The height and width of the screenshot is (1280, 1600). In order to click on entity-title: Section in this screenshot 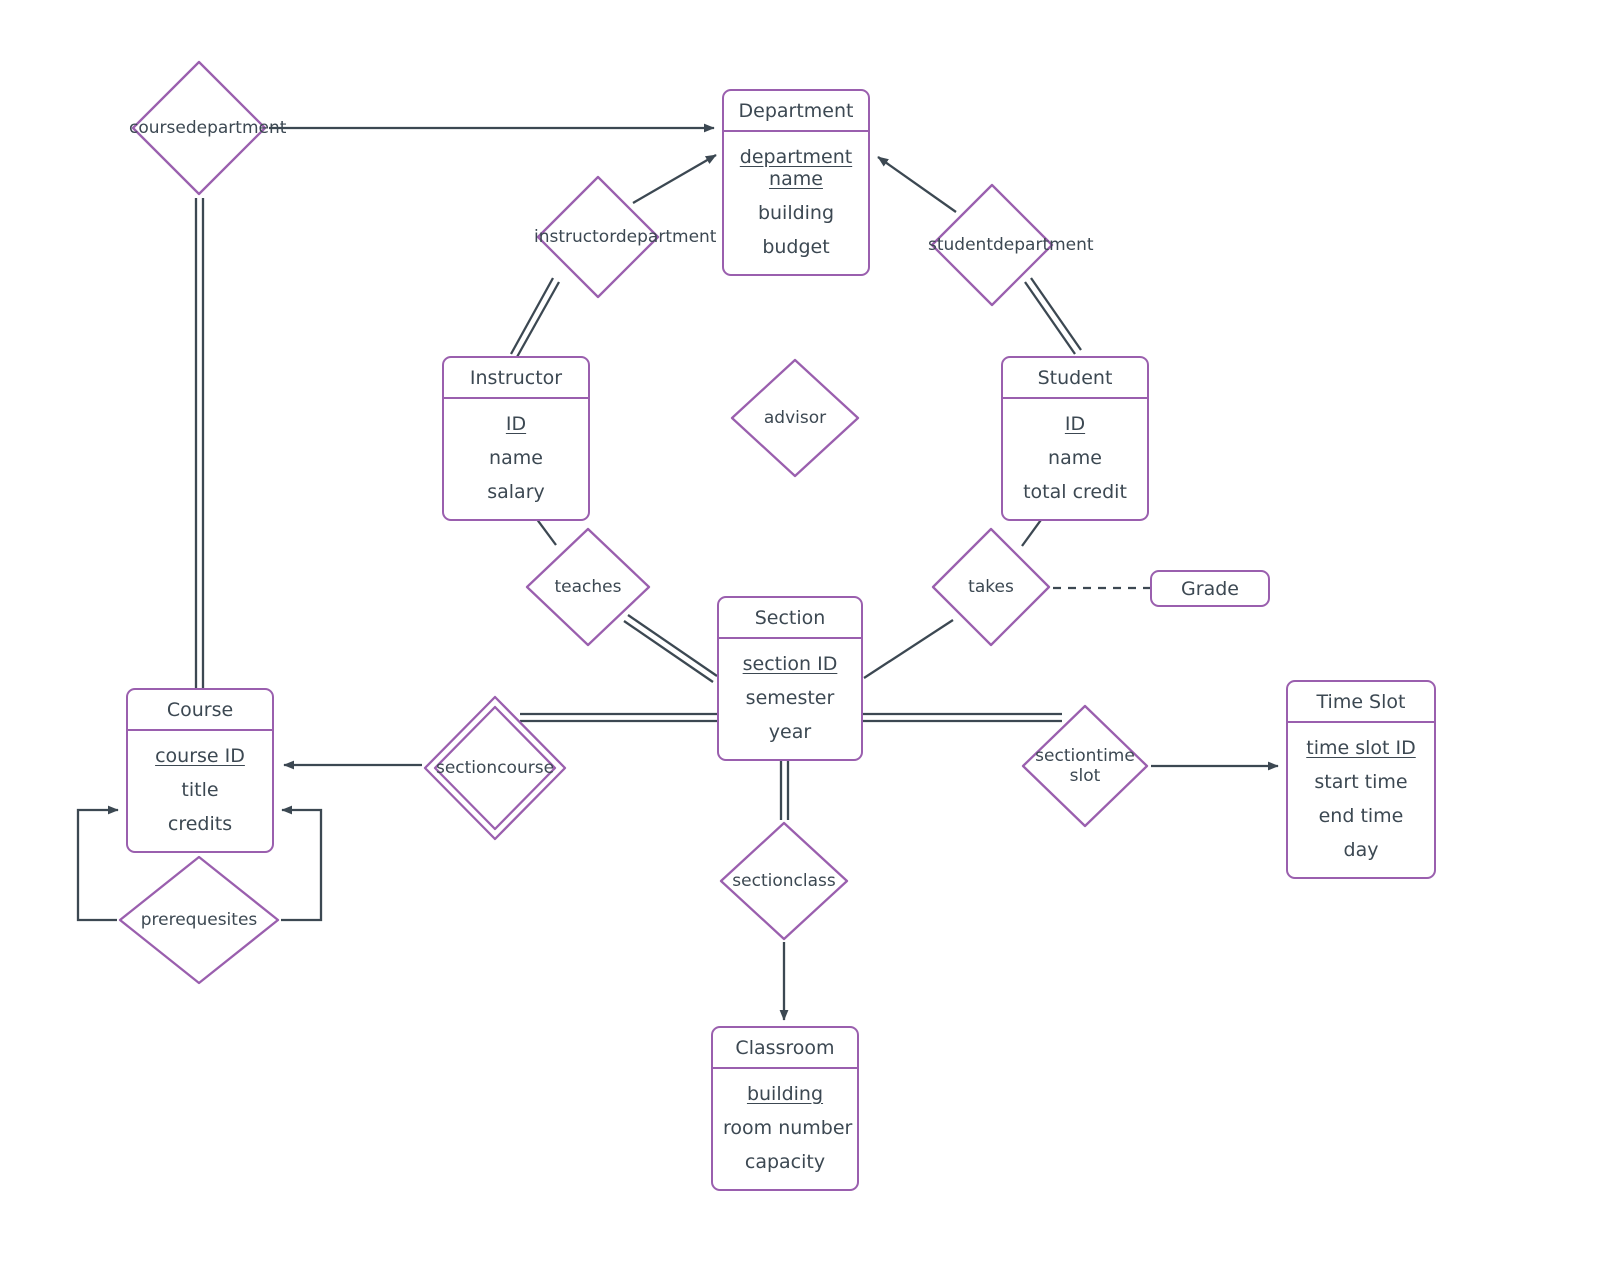, I will do `click(790, 618)`.